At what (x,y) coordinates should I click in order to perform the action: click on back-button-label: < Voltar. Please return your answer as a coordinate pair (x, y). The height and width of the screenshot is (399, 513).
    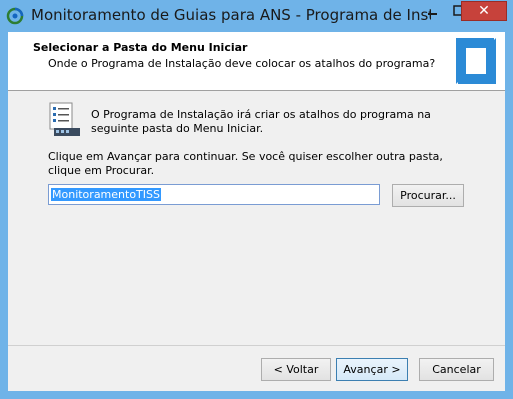
    Looking at the image, I should click on (296, 369).